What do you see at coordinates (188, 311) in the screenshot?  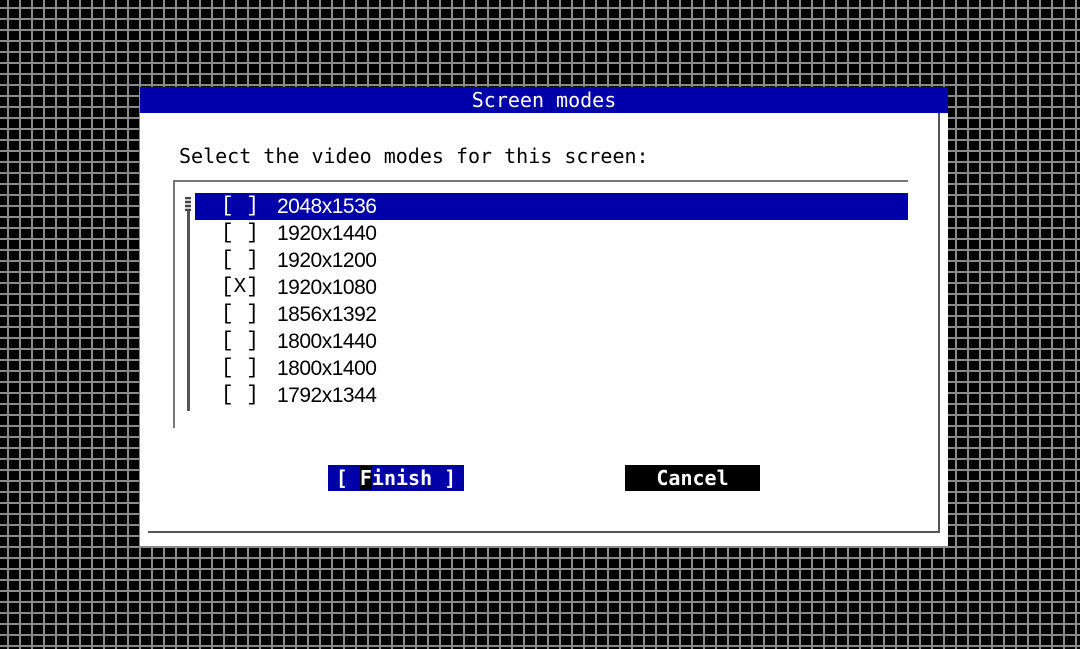 I see `scrollbar-track` at bounding box center [188, 311].